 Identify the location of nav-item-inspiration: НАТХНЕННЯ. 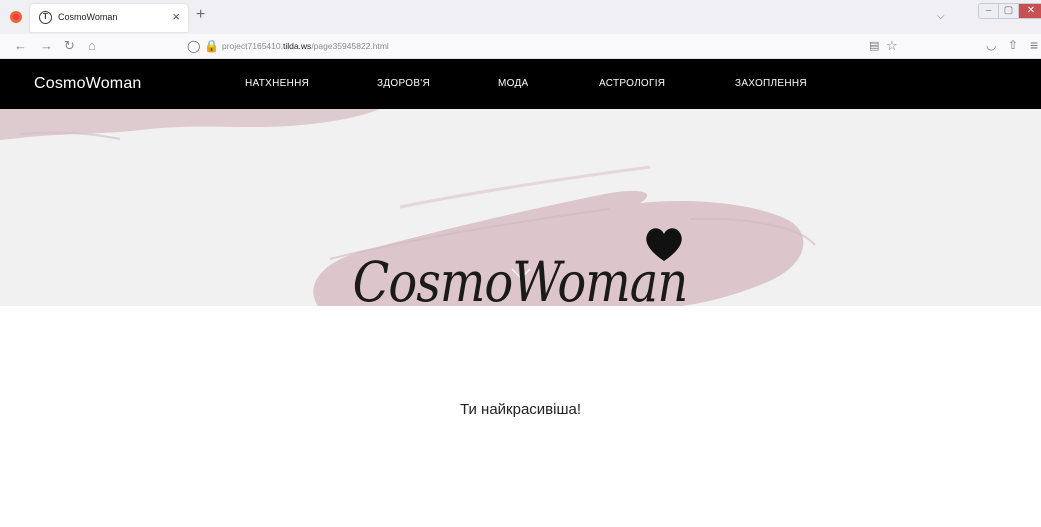
(277, 83).